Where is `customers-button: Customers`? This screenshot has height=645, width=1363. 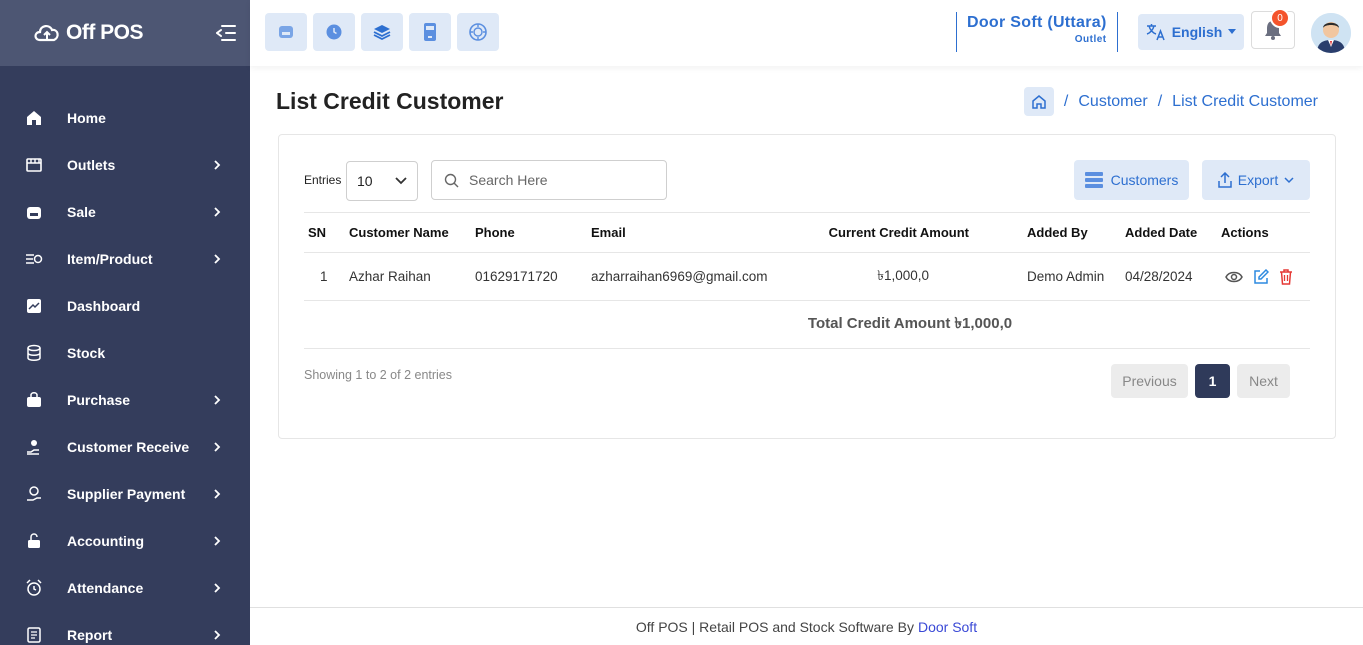
customers-button: Customers is located at coordinates (1131, 180).